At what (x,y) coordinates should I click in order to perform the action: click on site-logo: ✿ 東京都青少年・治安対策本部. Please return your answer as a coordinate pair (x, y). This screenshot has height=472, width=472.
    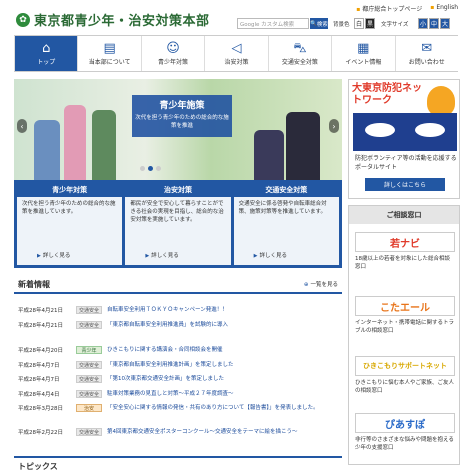
    Looking at the image, I should click on (113, 19).